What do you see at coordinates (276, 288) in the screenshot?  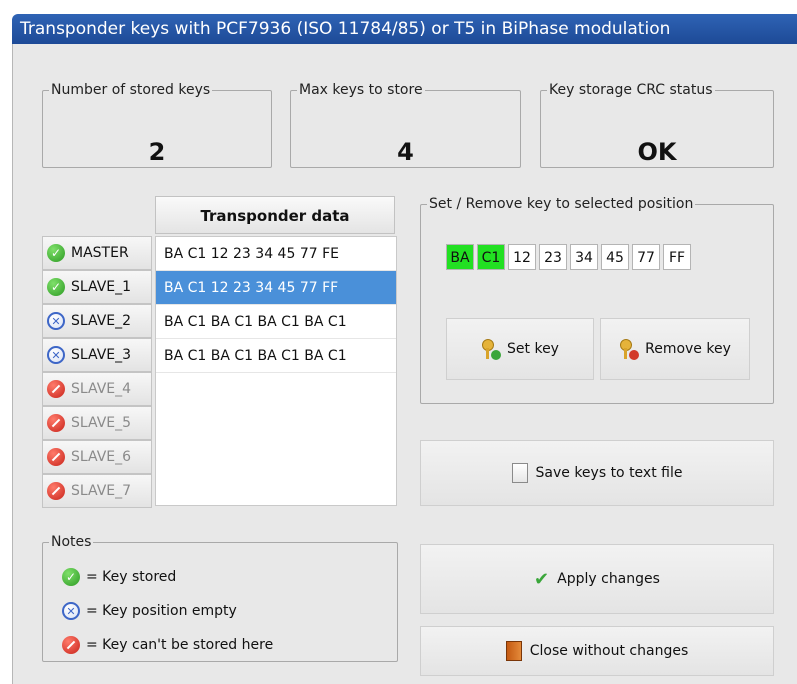 I see `data-row-selected: BA C1 12 23 34 45 77 FF` at bounding box center [276, 288].